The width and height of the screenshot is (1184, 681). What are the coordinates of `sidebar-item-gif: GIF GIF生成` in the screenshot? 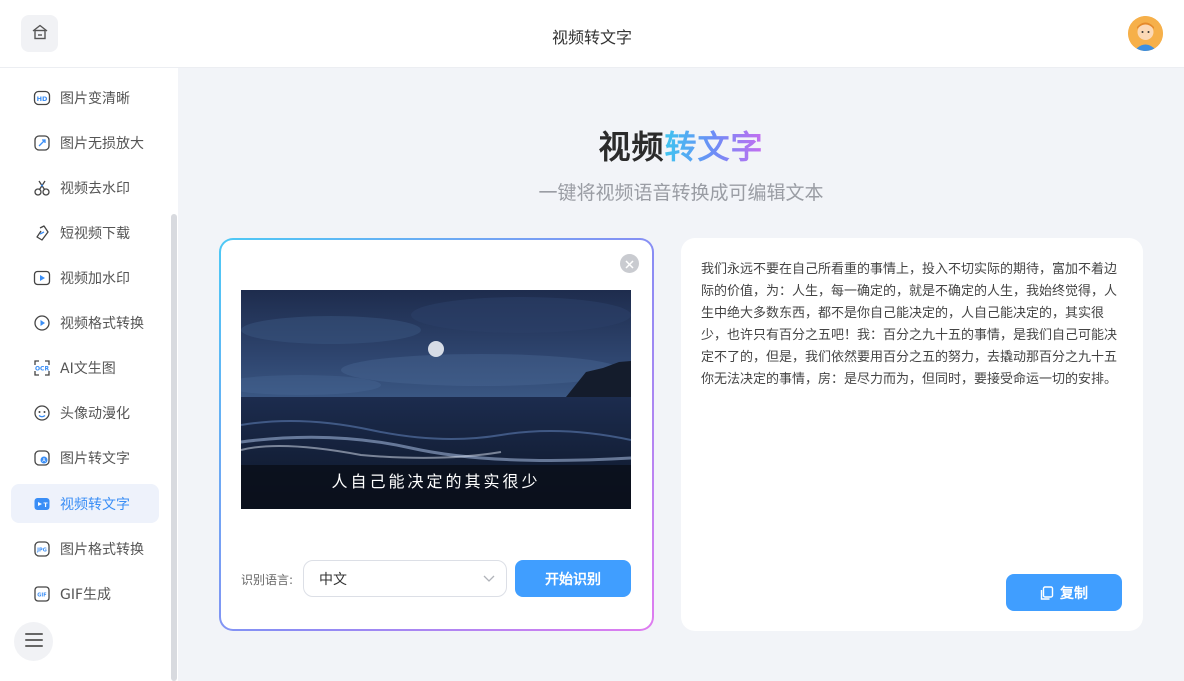 It's located at (85, 593).